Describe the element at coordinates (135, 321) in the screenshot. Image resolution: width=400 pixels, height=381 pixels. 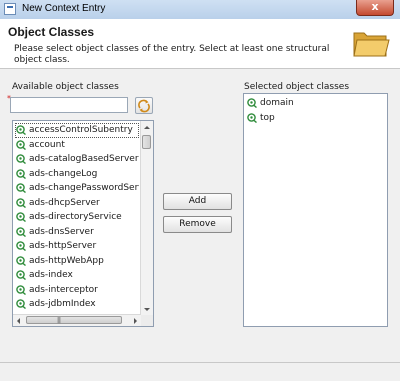
I see `scroll-right-icon` at that location.